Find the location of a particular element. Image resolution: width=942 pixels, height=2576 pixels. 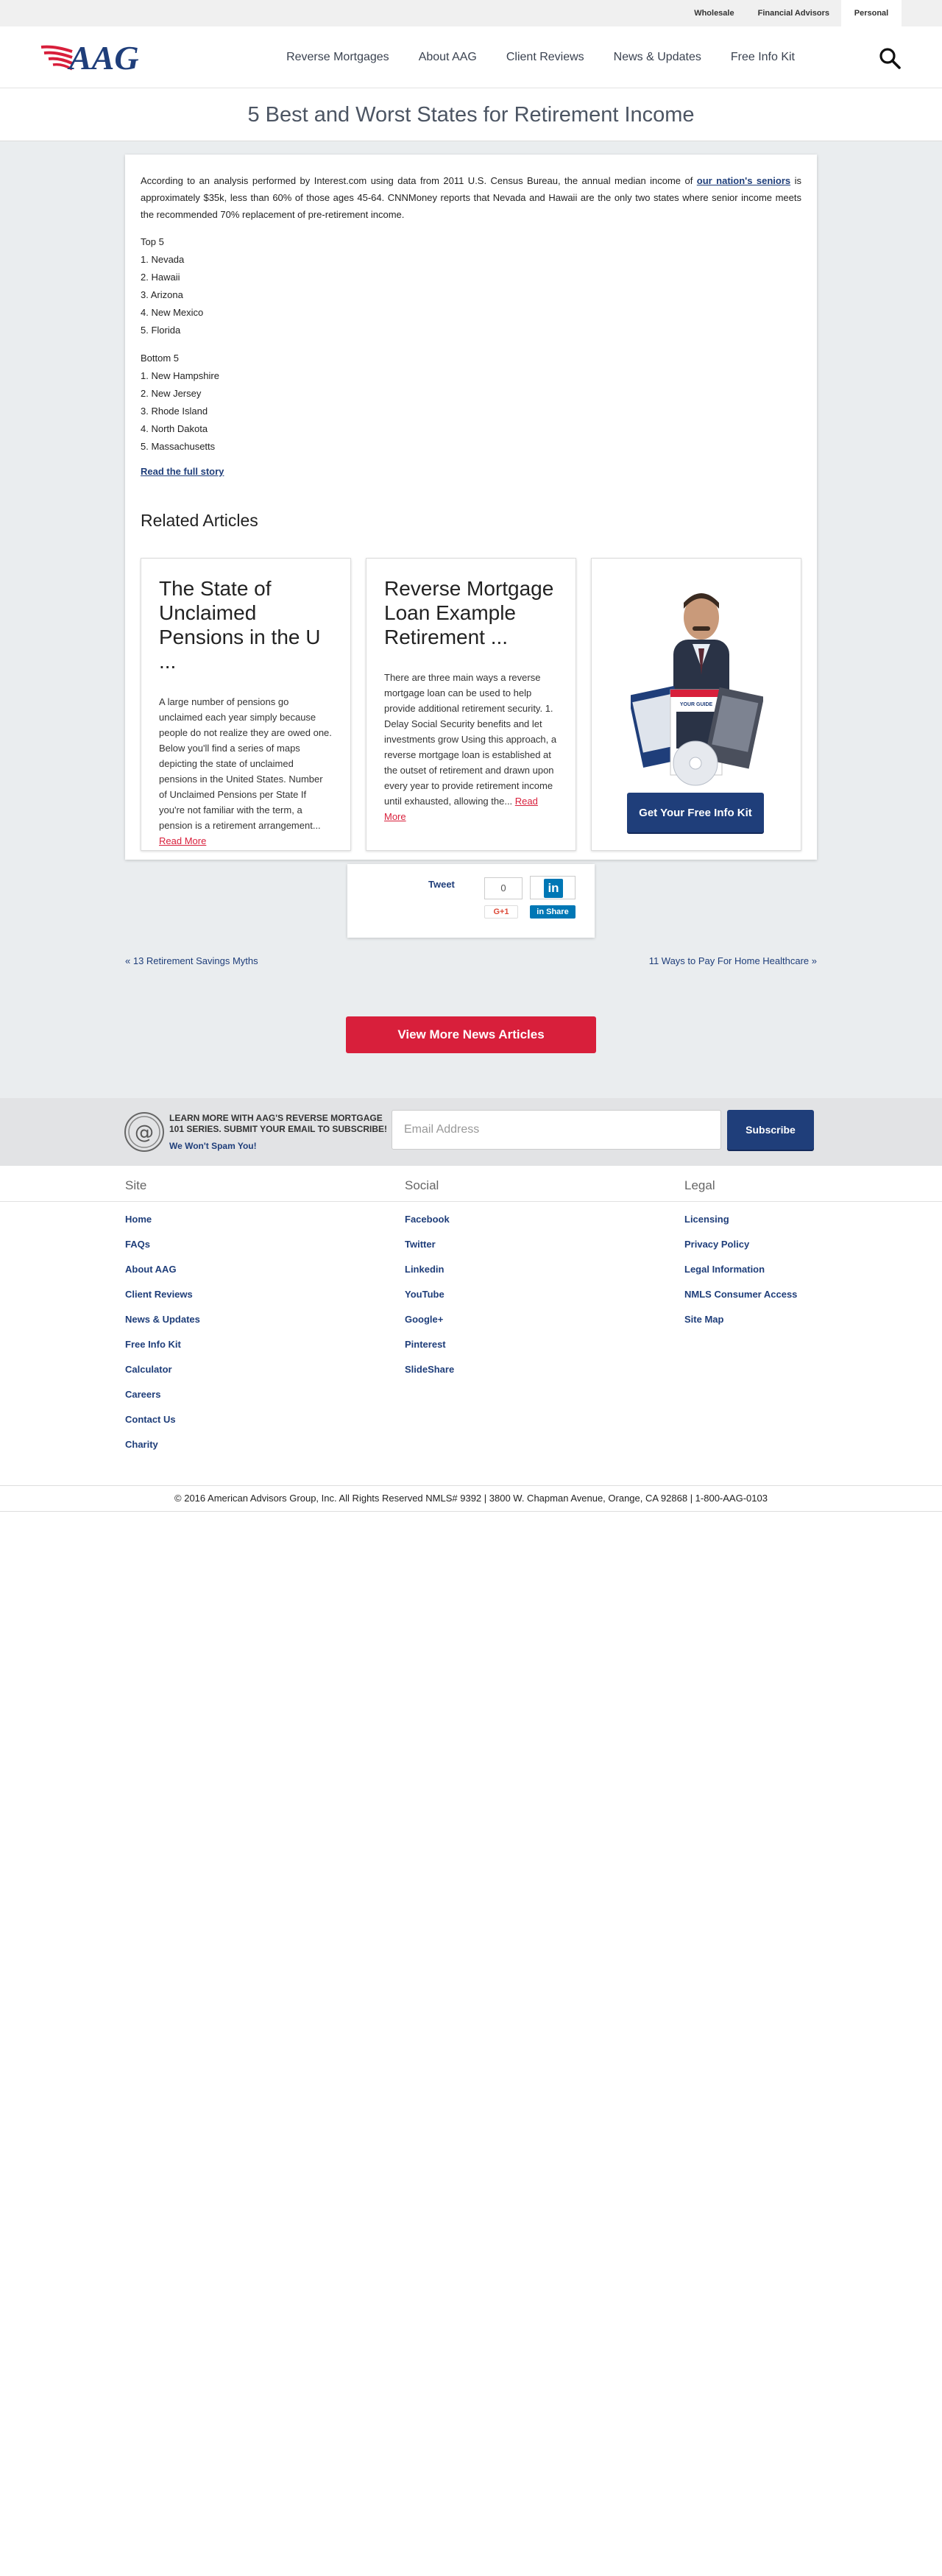

linkedin-share-button: in Share is located at coordinates (553, 912).